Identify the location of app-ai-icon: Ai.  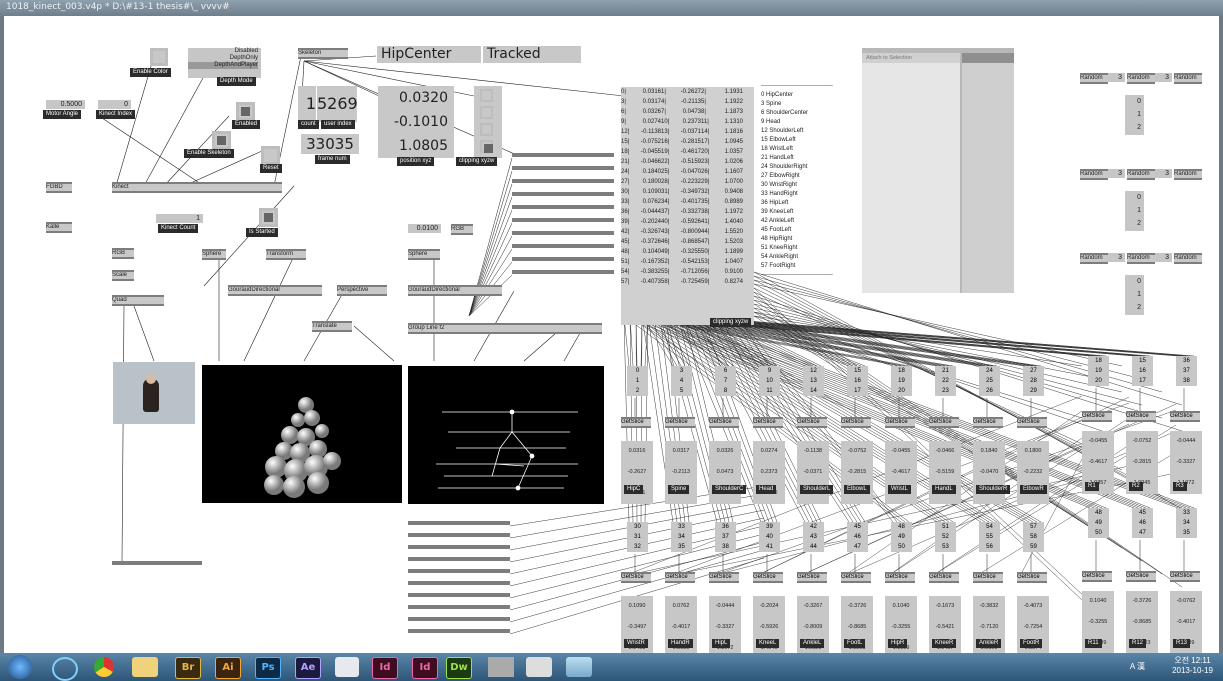
(228, 668).